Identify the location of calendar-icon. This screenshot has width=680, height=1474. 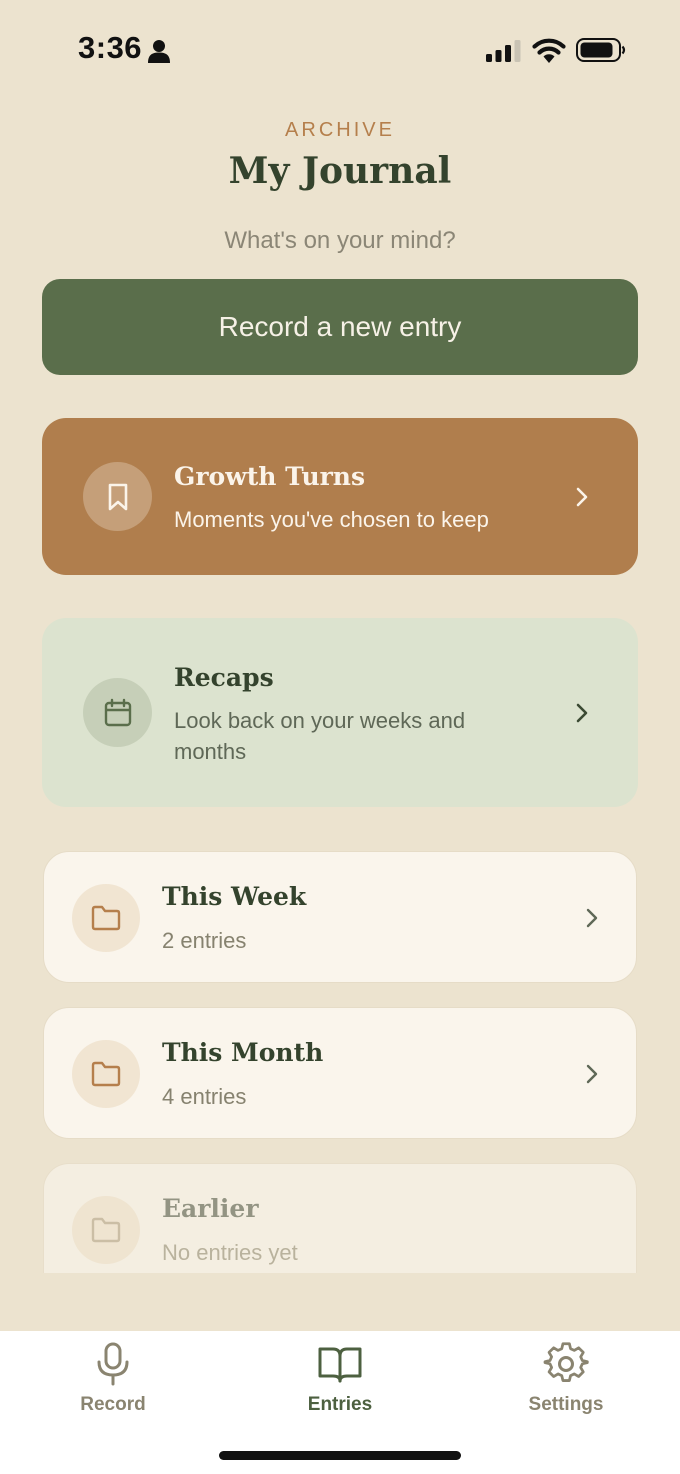
(117, 712).